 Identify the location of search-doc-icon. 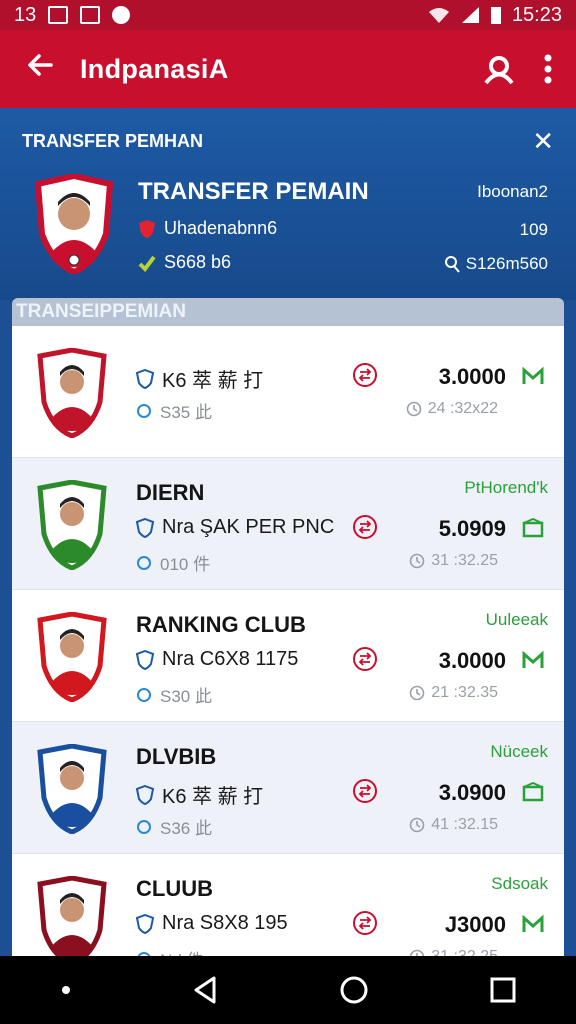
(452, 264).